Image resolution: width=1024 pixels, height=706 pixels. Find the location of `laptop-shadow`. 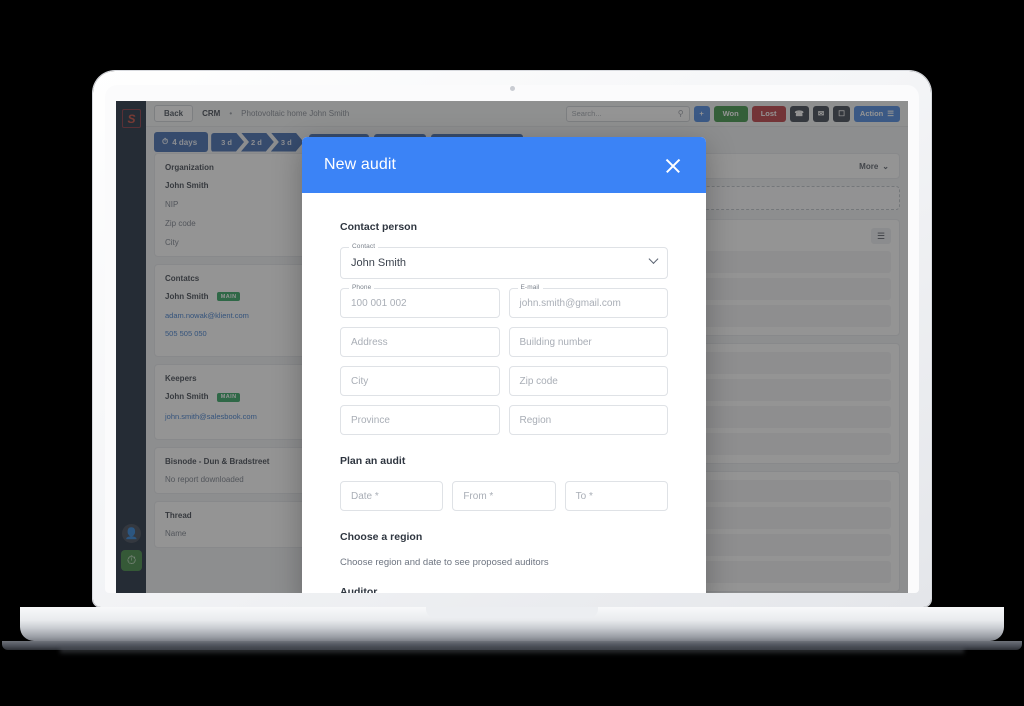

laptop-shadow is located at coordinates (512, 651).